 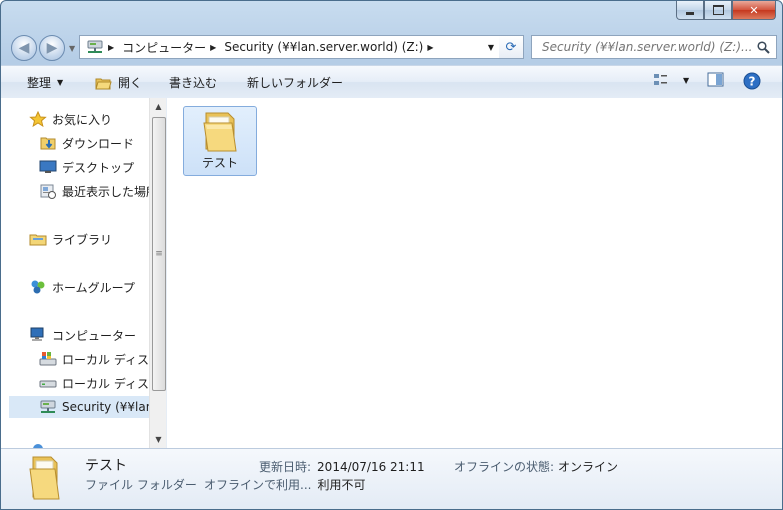 I want to click on sidebar-item-downloads: ダウンロード, so click(x=86, y=143).